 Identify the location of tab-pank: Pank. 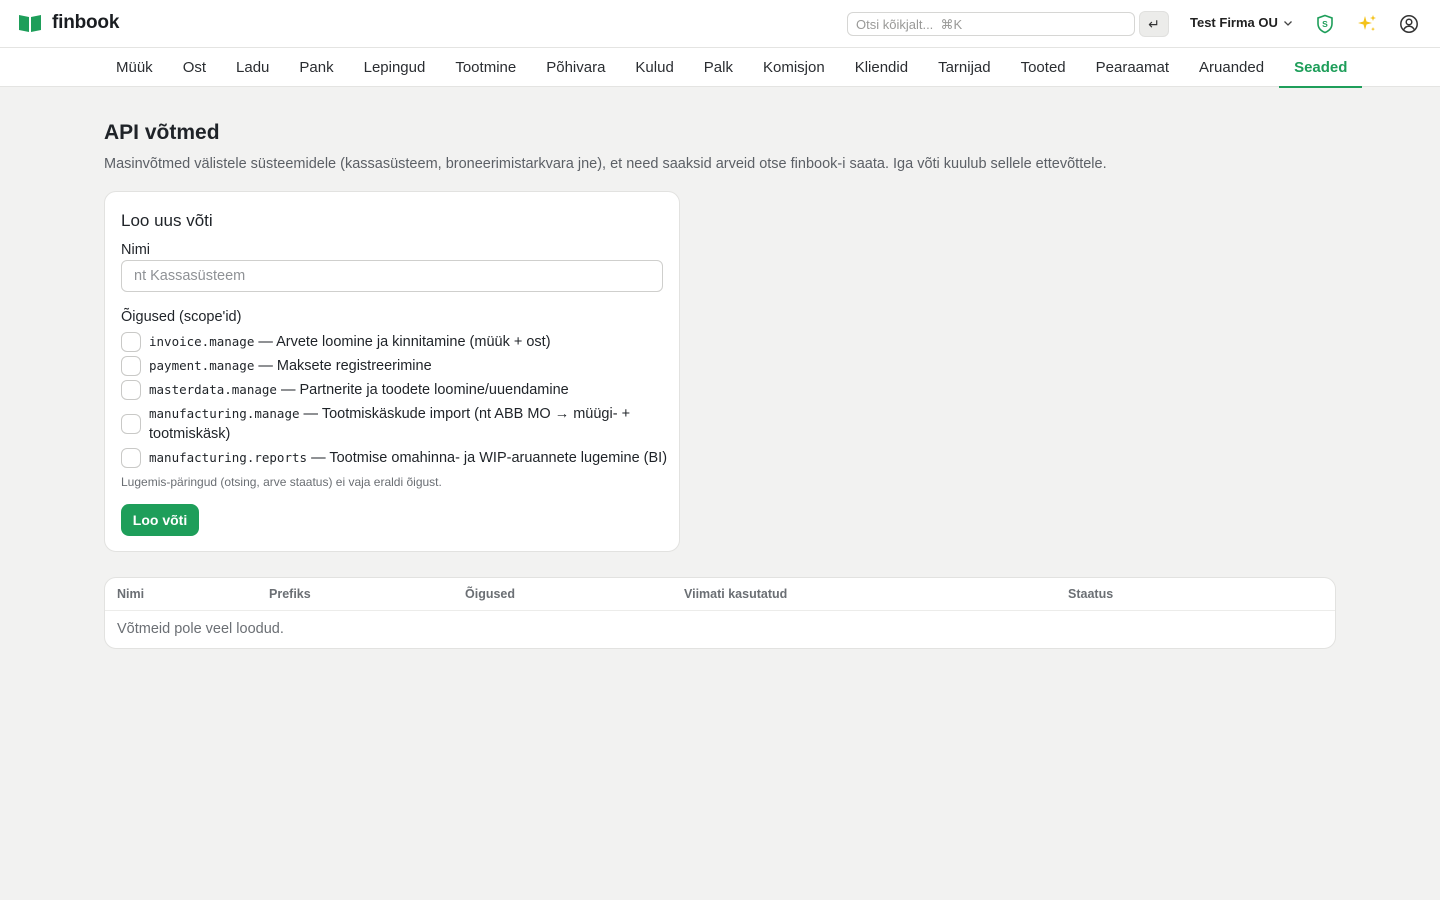
(316, 67).